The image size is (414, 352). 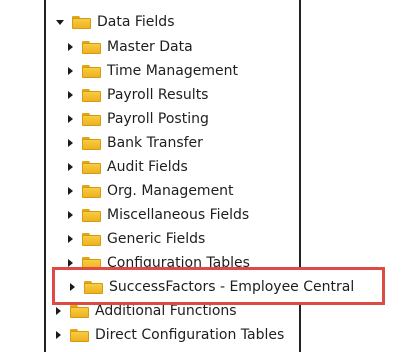 I want to click on tree-node-label: Time Management, so click(x=172, y=71).